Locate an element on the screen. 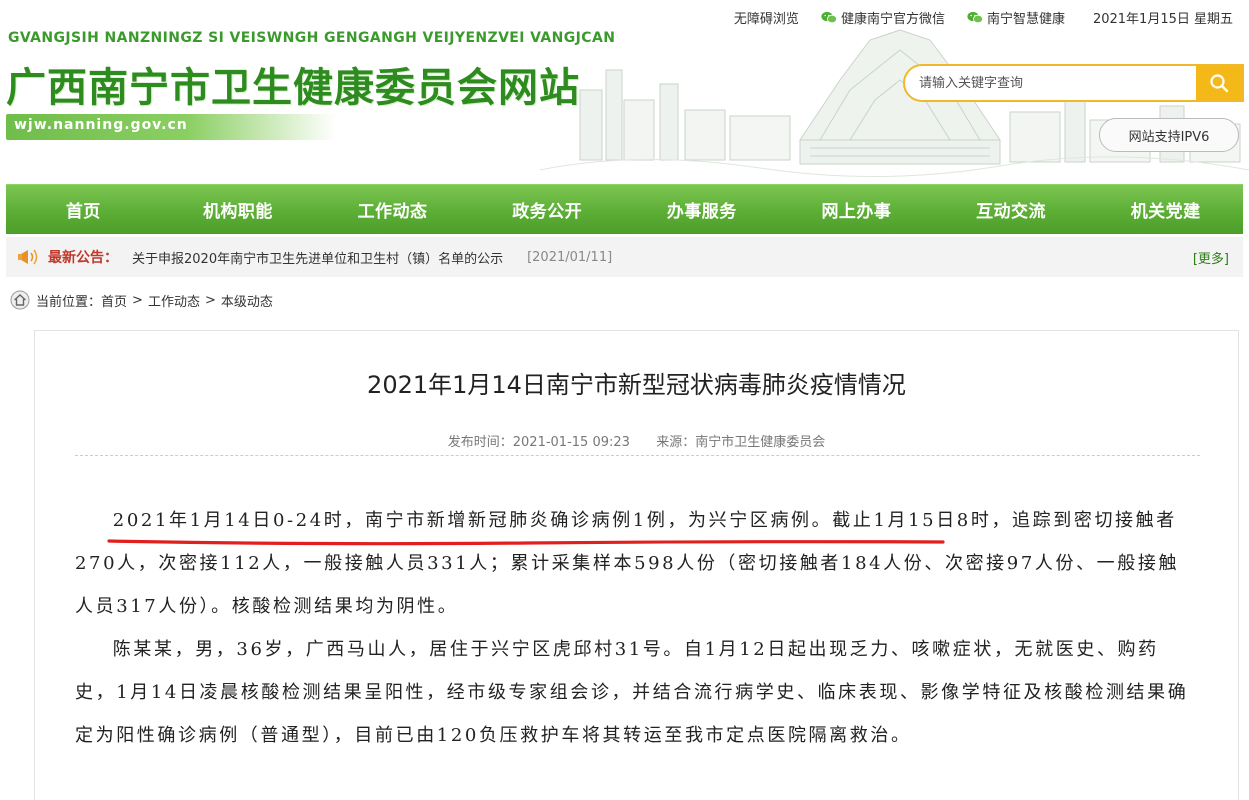  search-input is located at coordinates (1050, 83).